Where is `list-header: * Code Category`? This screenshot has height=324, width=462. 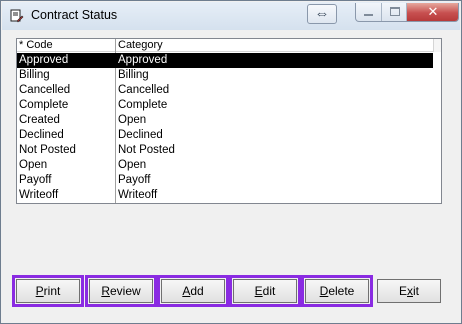
list-header: * Code Category is located at coordinates (229, 45).